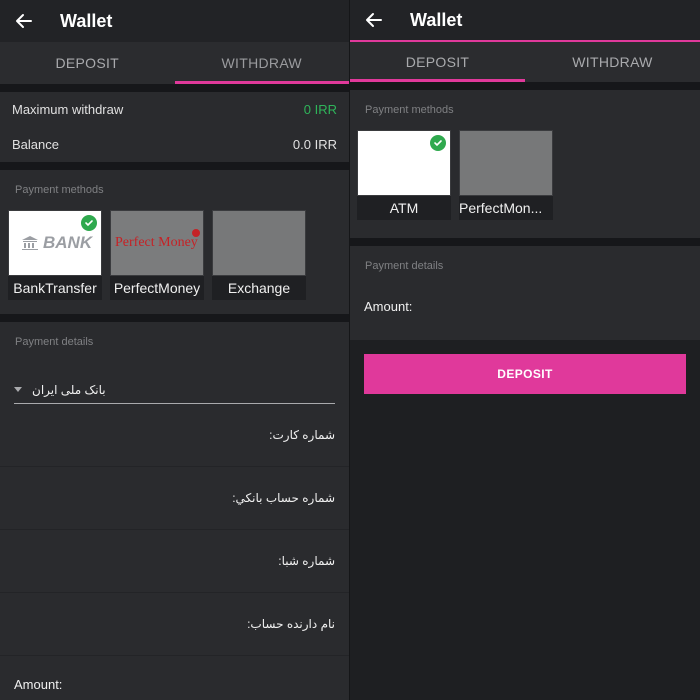 This screenshot has height=700, width=700. Describe the element at coordinates (157, 288) in the screenshot. I see `method-label: PerfectMoney` at that location.